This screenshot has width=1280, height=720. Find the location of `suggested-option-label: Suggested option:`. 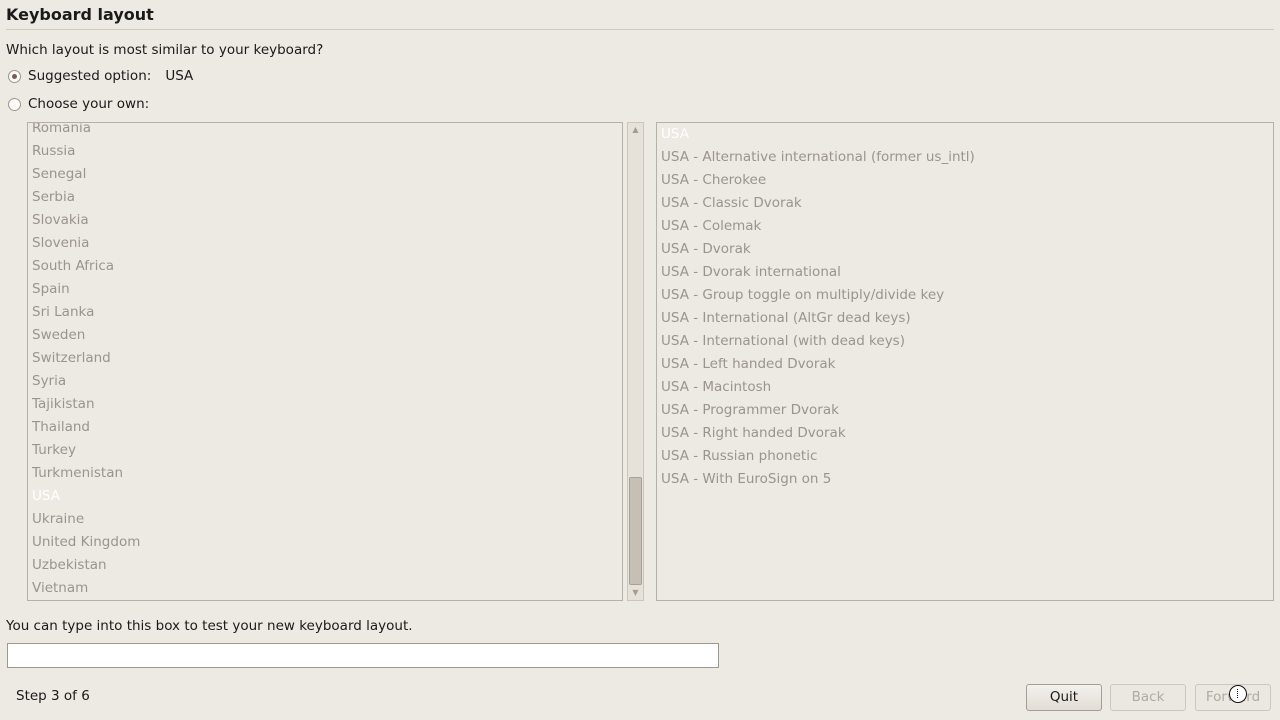

suggested-option-label: Suggested option: is located at coordinates (90, 76).